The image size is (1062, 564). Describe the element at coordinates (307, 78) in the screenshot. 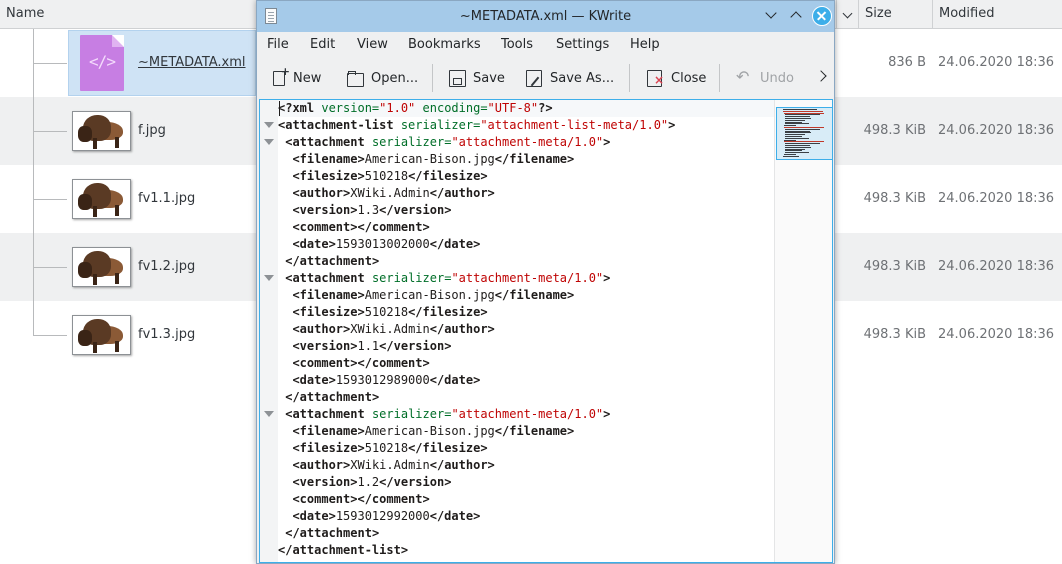

I see `new-button-label: New` at that location.